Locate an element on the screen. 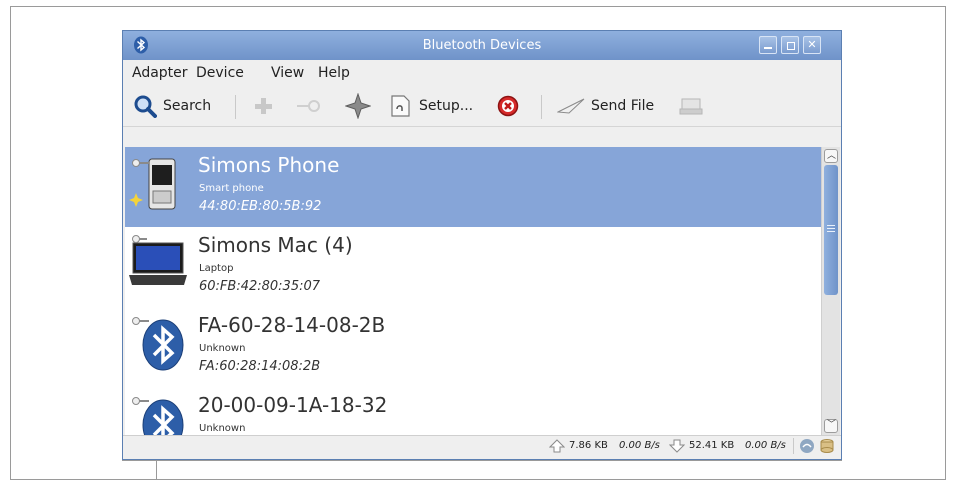 This screenshot has width=957, height=487. menu-view: View is located at coordinates (287, 73).